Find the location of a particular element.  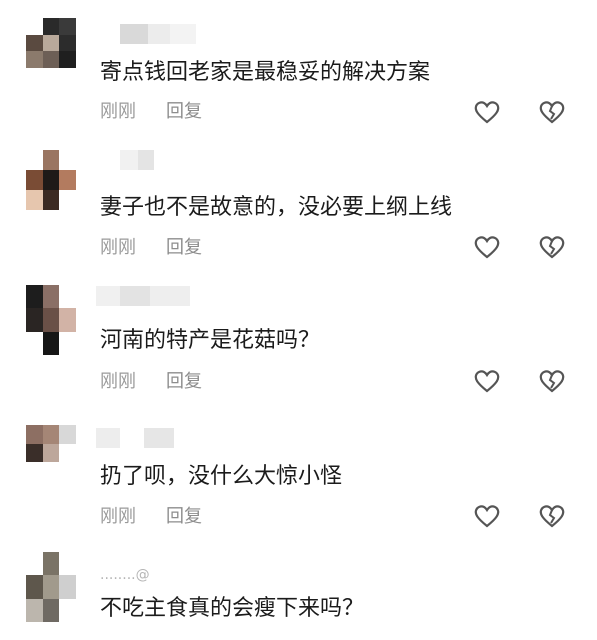

username: ........@ is located at coordinates (125, 575).